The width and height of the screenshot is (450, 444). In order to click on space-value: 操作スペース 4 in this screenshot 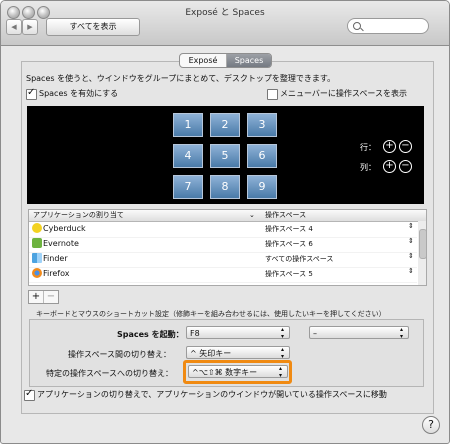, I will do `click(289, 229)`.